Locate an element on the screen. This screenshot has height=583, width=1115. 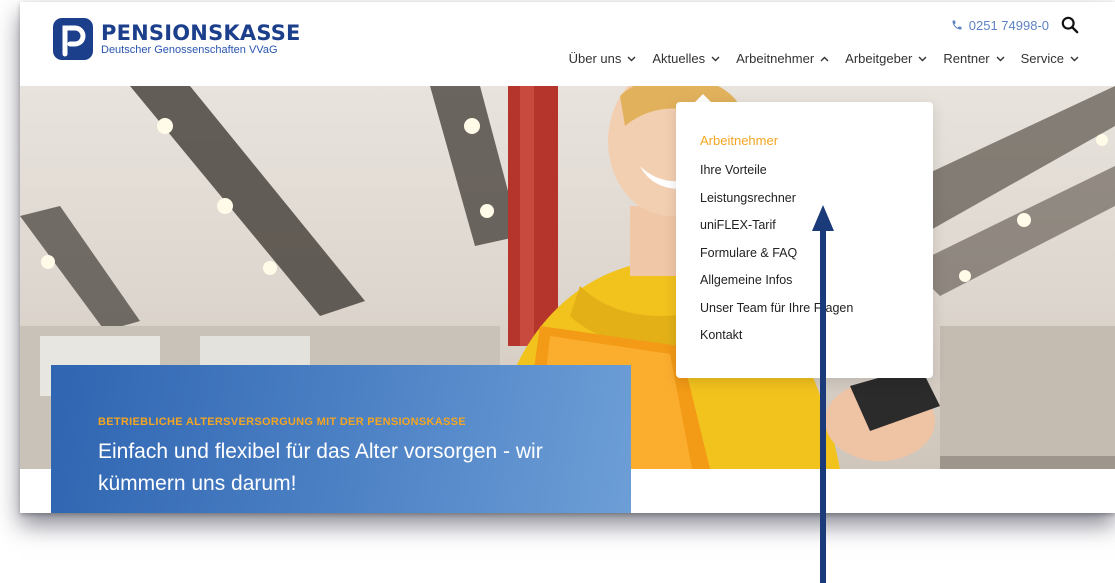
dropdown-heading: Arbeitnehmer is located at coordinates (816, 140).